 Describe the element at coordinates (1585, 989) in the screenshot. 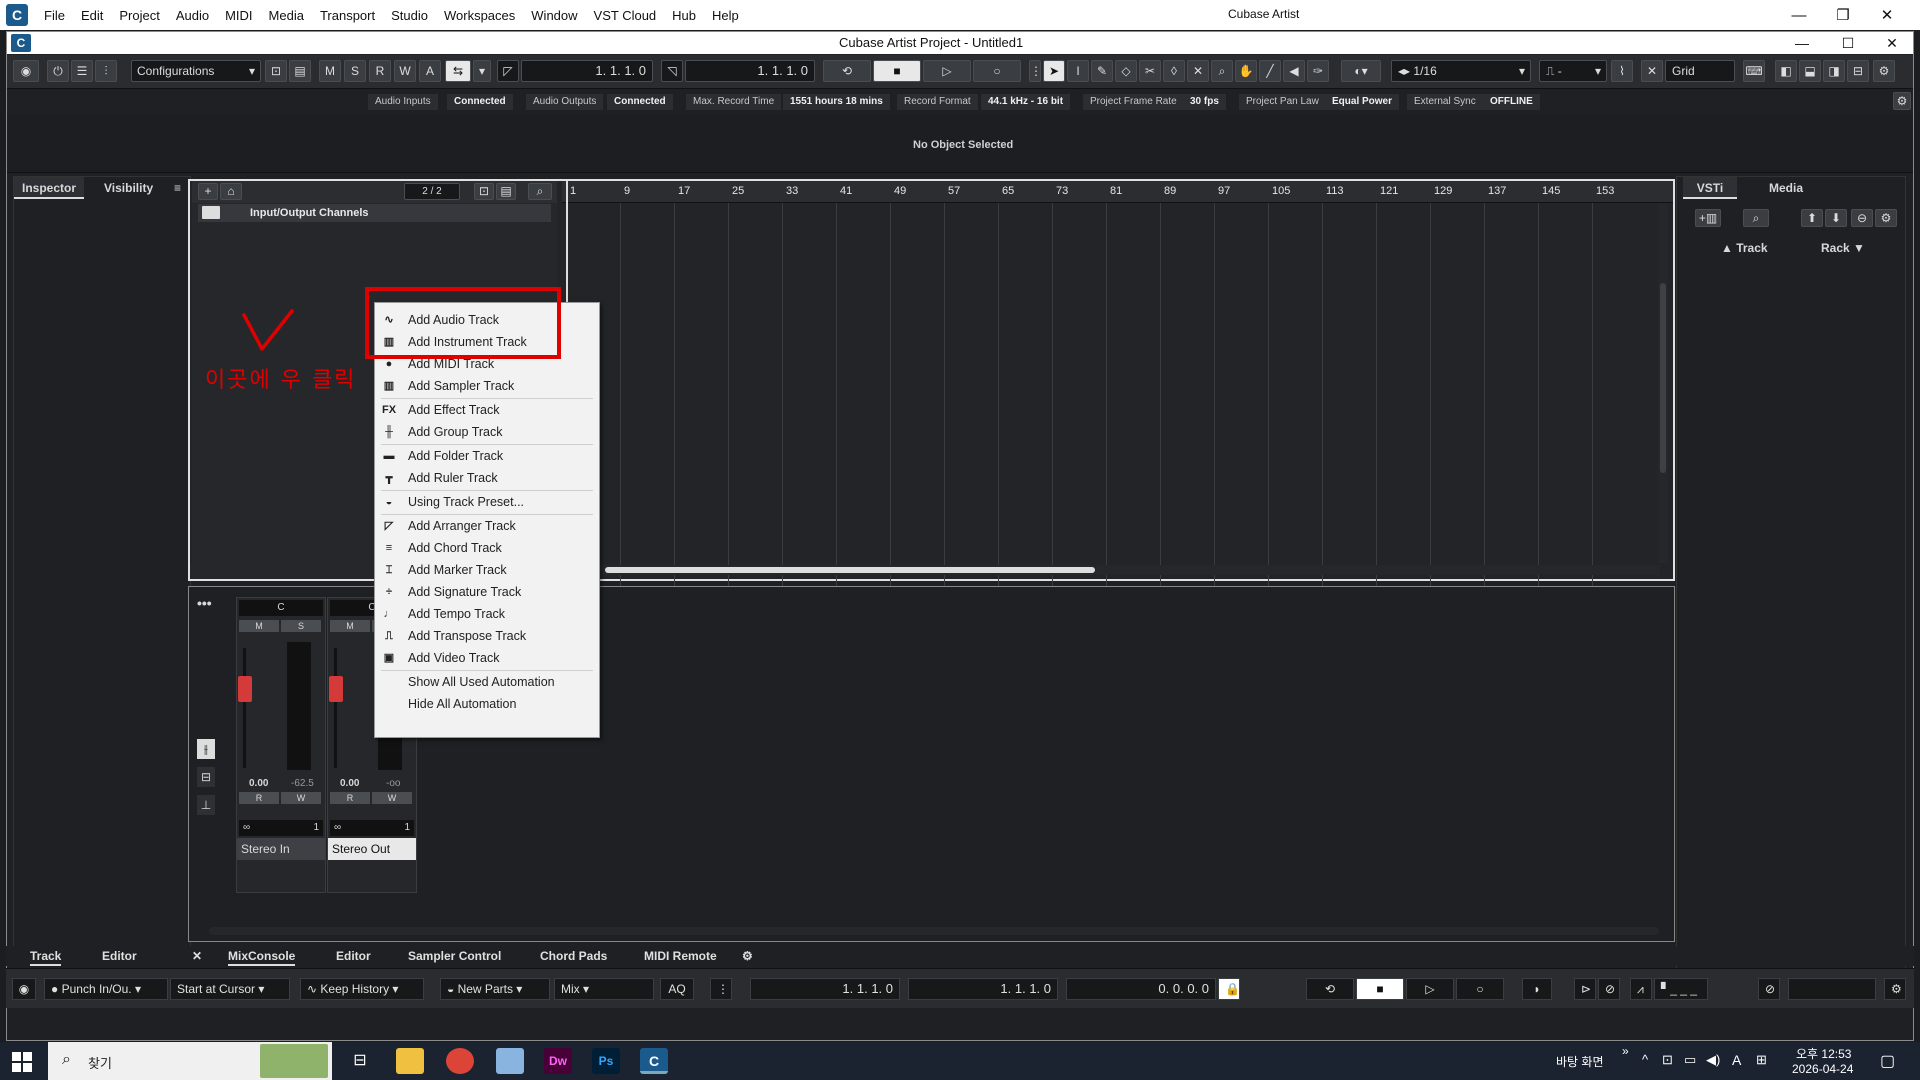

I see `punch-out-icon: ⊳` at that location.